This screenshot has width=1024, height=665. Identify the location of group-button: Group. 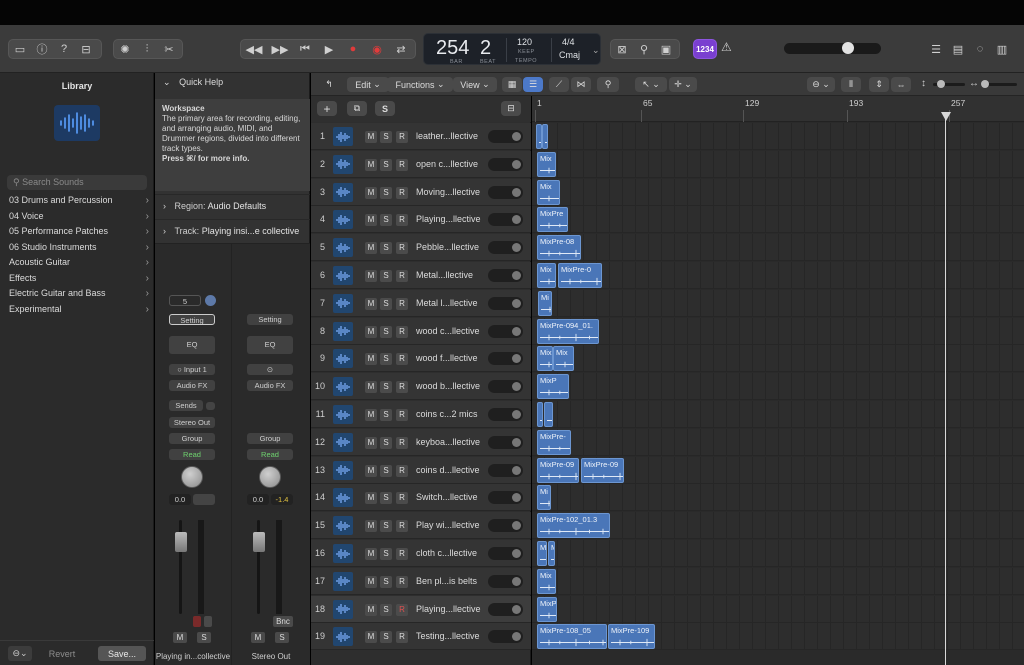
(192, 438).